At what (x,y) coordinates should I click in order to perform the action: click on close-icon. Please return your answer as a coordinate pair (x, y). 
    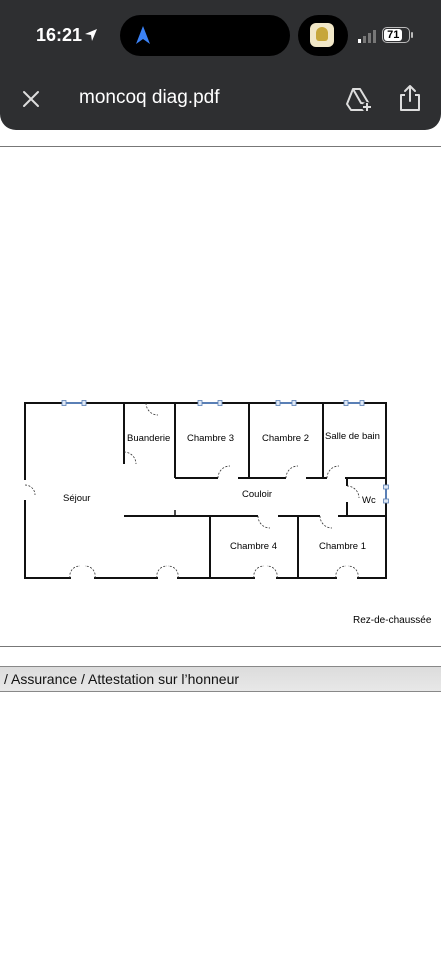
    Looking at the image, I should click on (31, 99).